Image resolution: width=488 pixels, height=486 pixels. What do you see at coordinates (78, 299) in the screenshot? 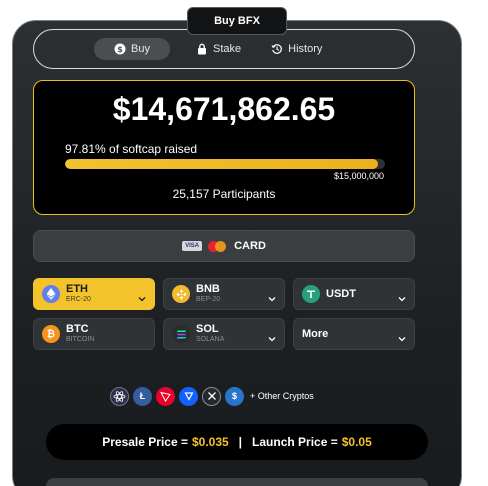
I see `coin-network: ERC-20` at bounding box center [78, 299].